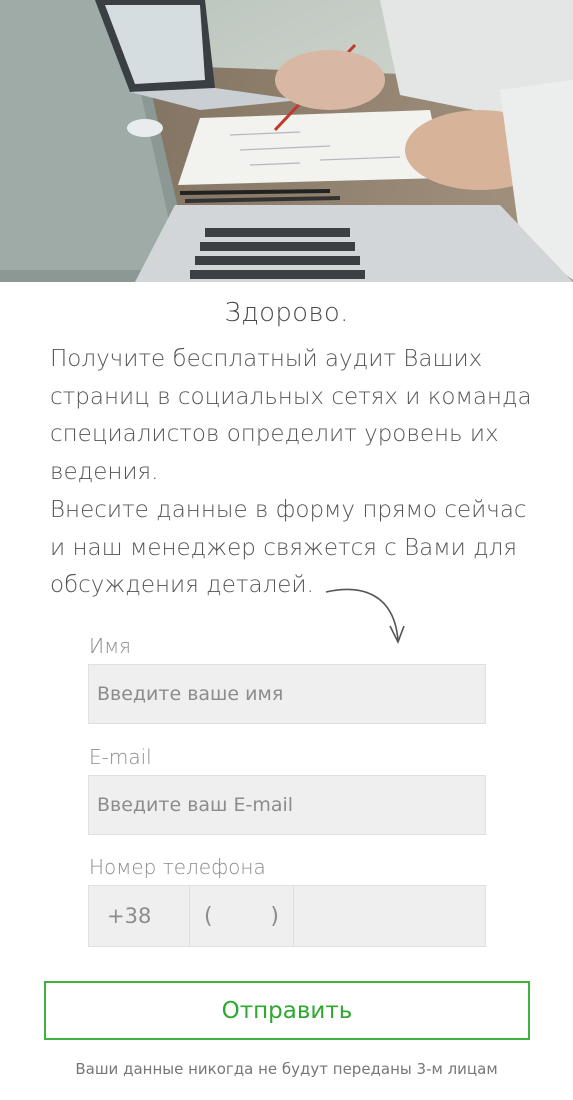 The height and width of the screenshot is (1100, 573). Describe the element at coordinates (129, 916) in the screenshot. I see `country-code-text: +38` at that location.